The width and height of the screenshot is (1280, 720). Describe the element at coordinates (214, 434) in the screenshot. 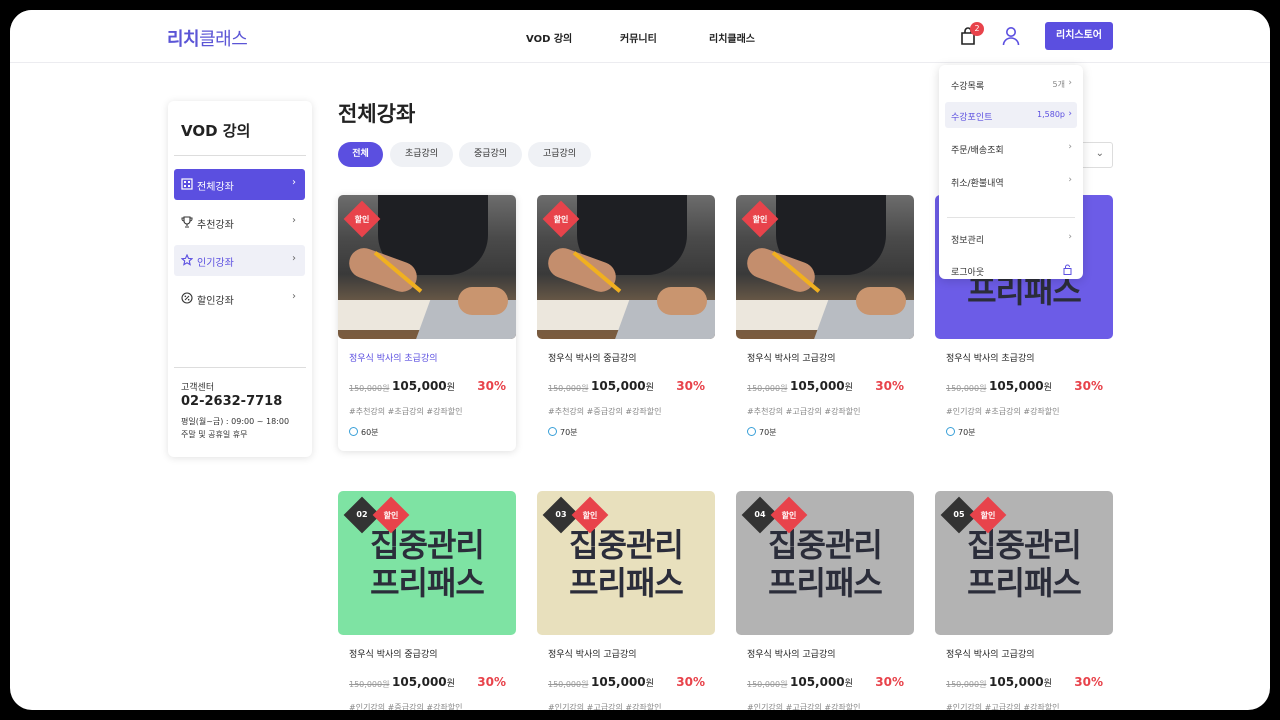

I see `weekend-closed: 주말 및 공휴일 휴무` at that location.